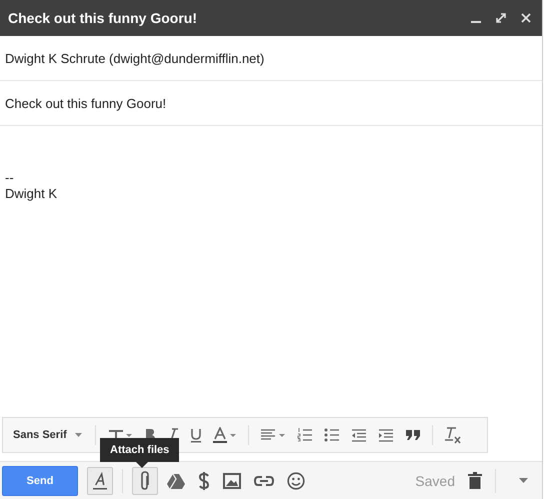  I want to click on more-options-caret-icon, so click(523, 480).